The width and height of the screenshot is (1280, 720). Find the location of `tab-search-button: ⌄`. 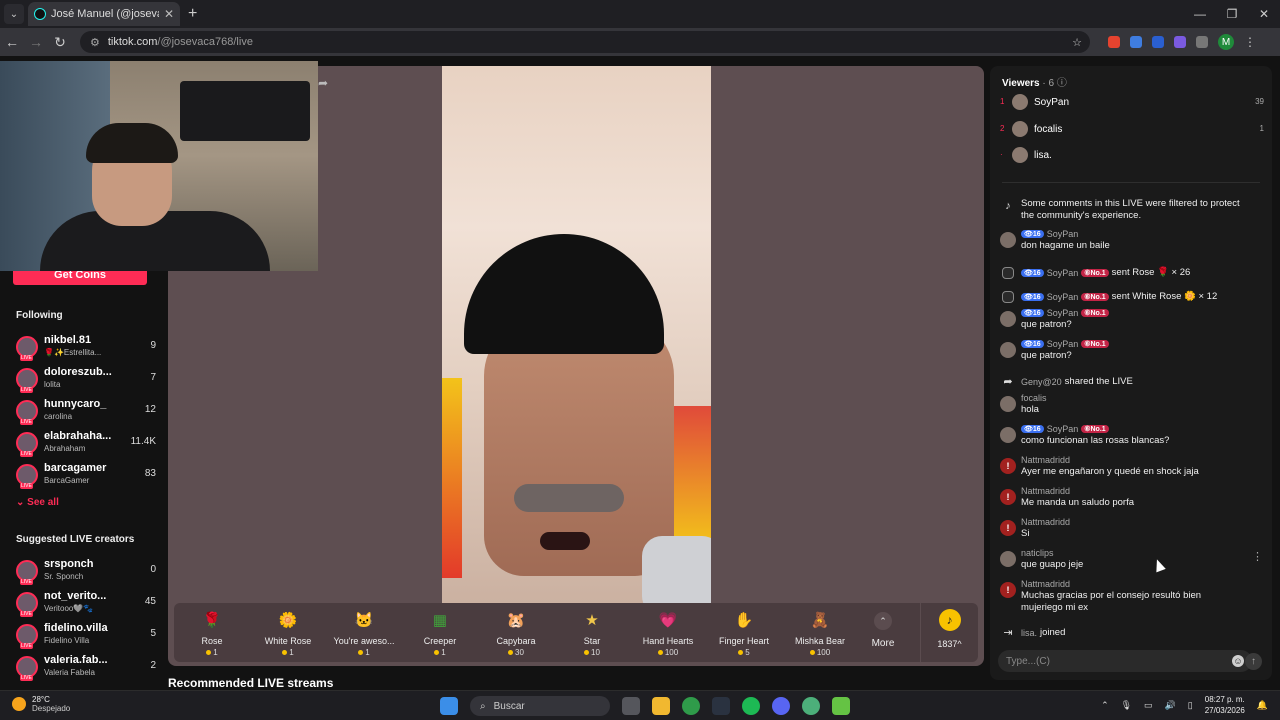

tab-search-button: ⌄ is located at coordinates (14, 14).